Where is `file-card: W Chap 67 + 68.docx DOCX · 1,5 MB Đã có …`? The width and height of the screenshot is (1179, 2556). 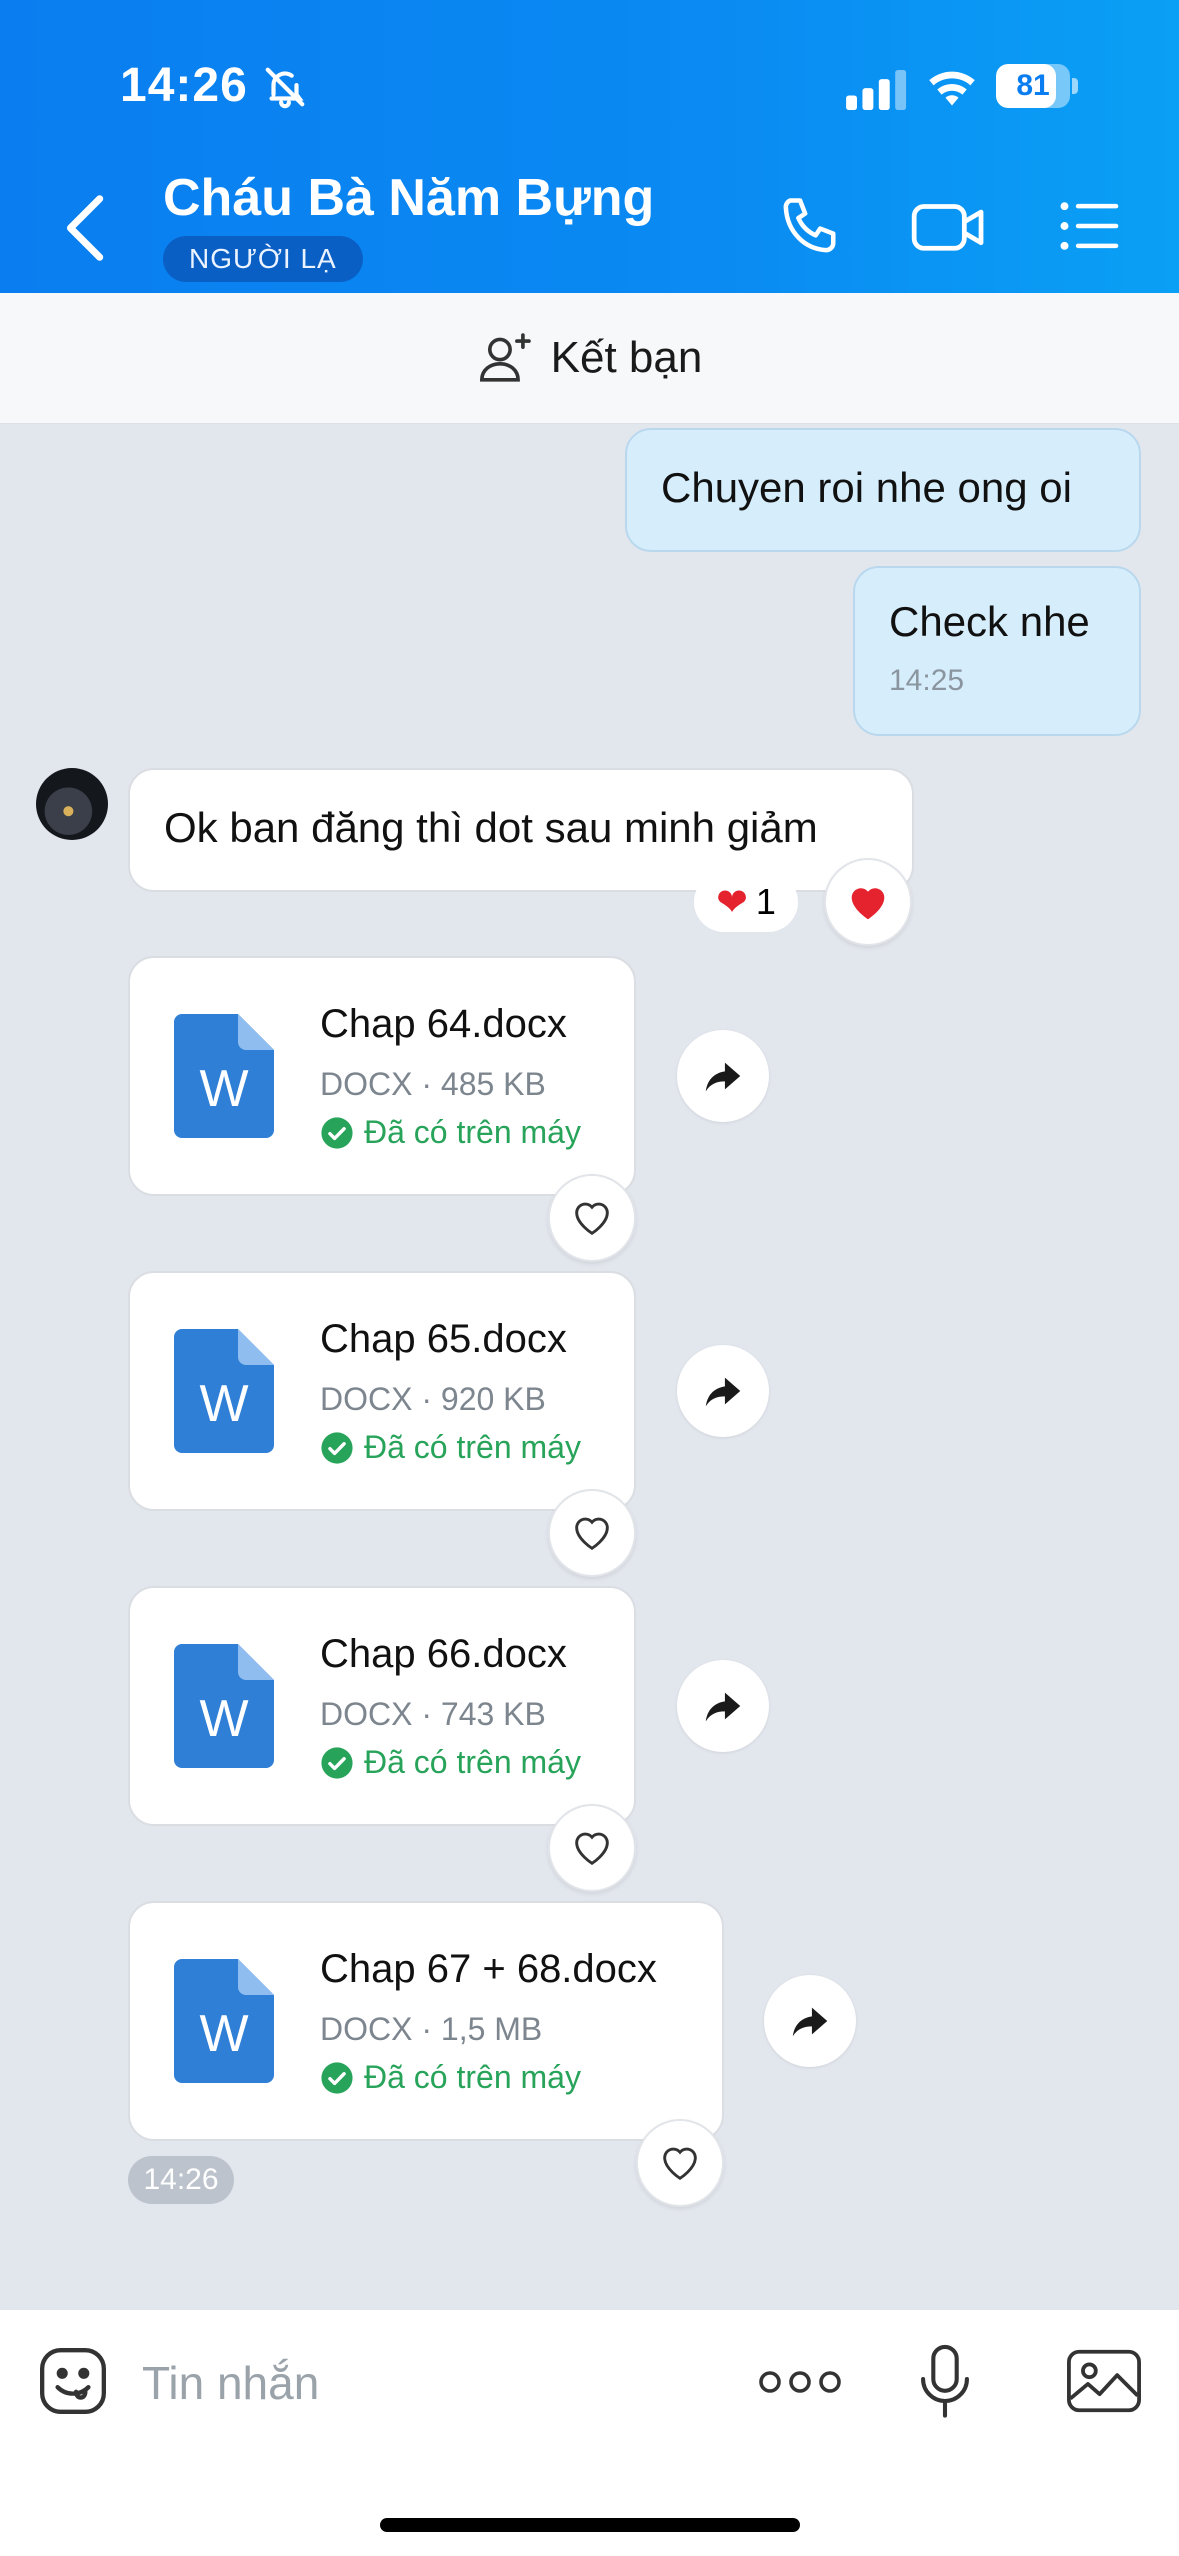 file-card: W Chap 67 + 68.docx DOCX · 1,5 MB Đã có … is located at coordinates (426, 2021).